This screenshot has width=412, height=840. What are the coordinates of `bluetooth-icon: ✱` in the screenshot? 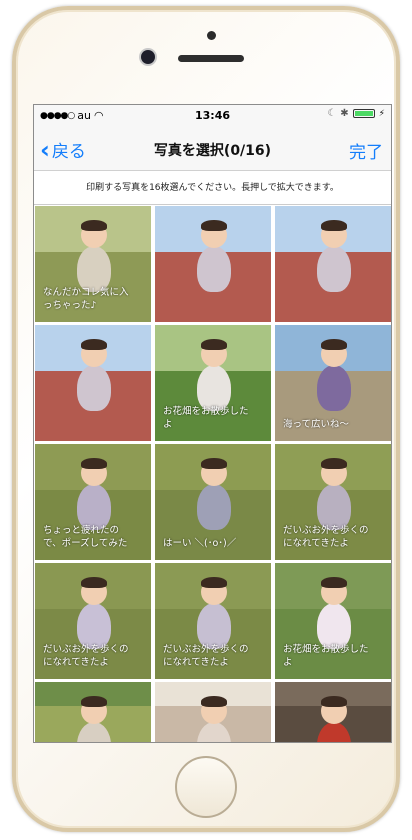 It's located at (344, 113).